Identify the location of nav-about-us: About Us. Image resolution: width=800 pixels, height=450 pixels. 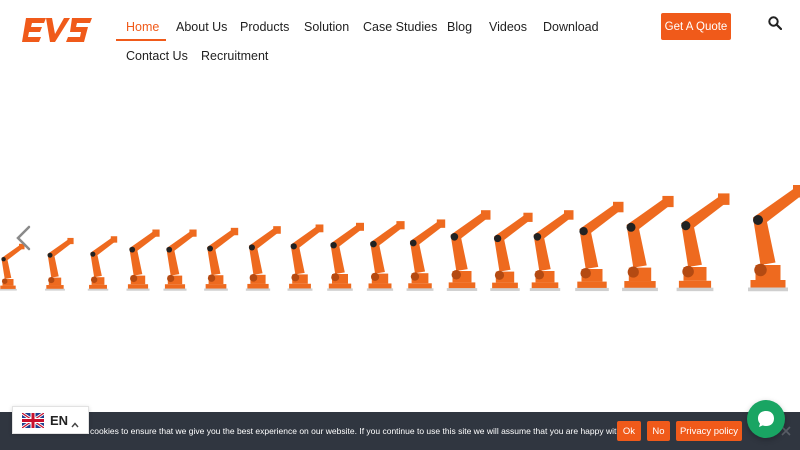
(201, 27).